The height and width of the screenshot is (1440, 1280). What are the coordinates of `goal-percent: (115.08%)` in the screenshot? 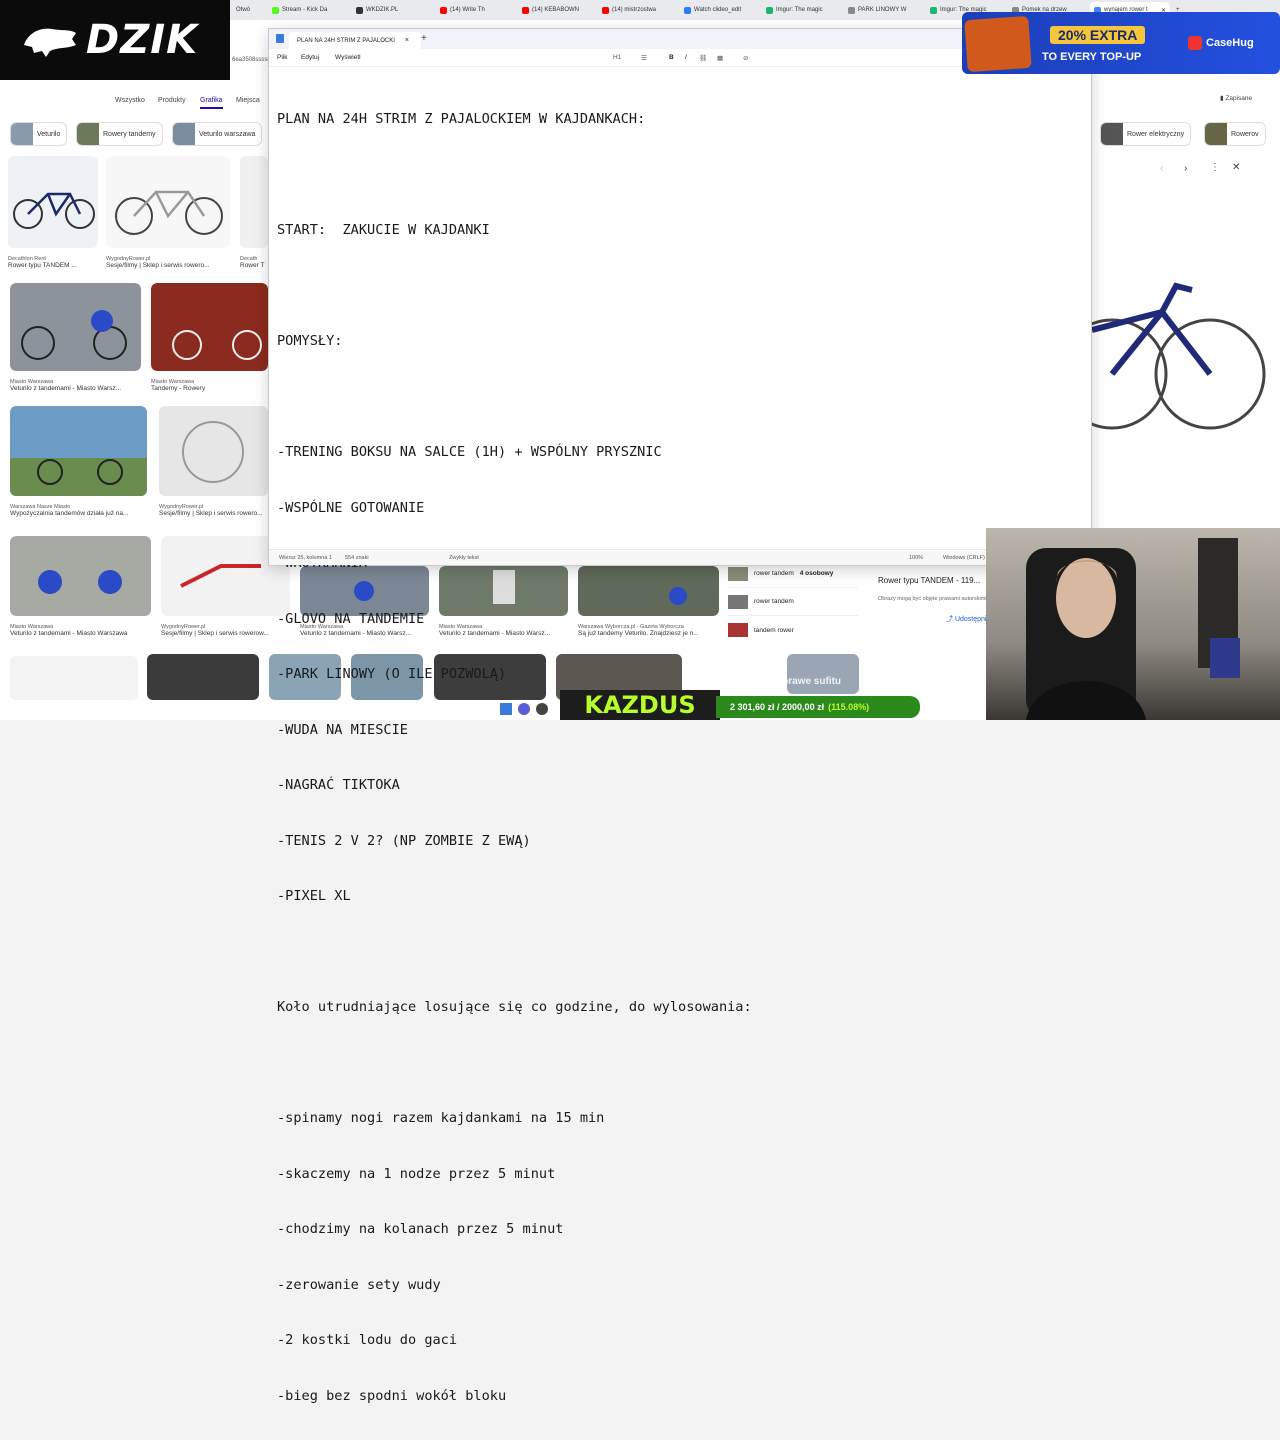 It's located at (849, 707).